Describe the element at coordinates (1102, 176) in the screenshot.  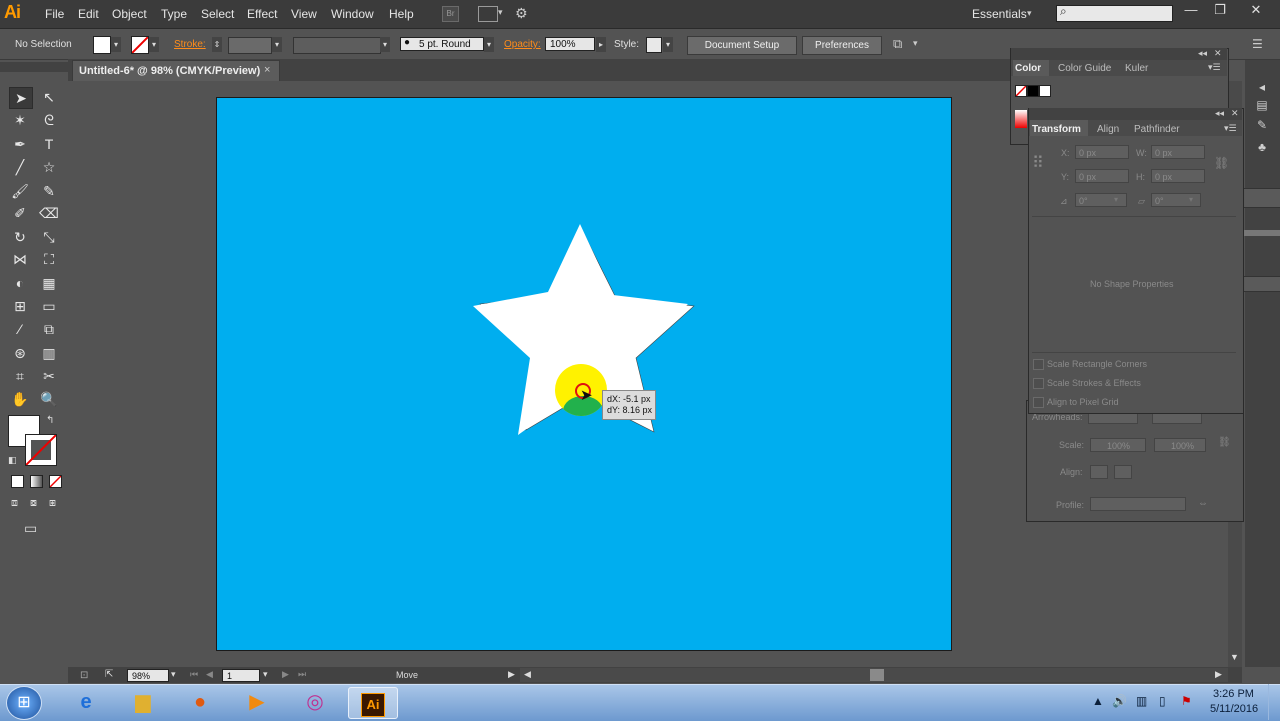
I see `y-input: 0 px` at that location.